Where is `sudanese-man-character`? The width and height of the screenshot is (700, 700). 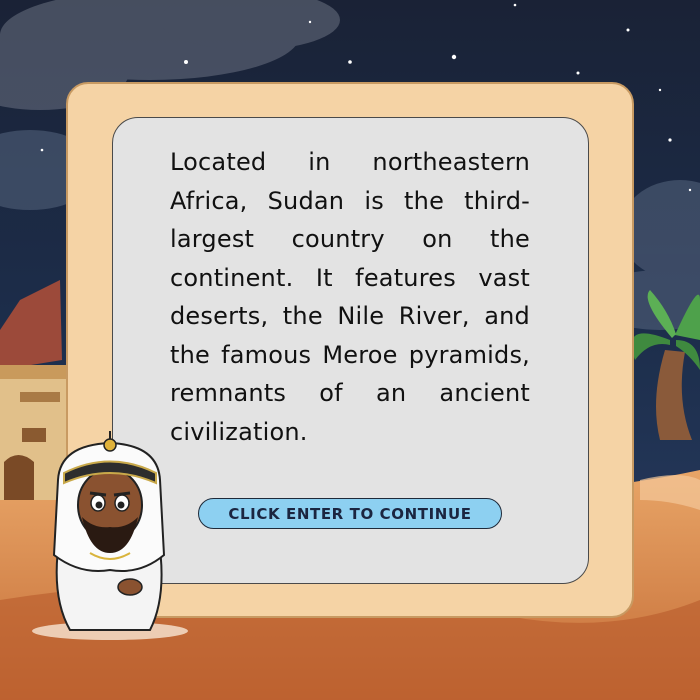 sudanese-man-character is located at coordinates (110, 535).